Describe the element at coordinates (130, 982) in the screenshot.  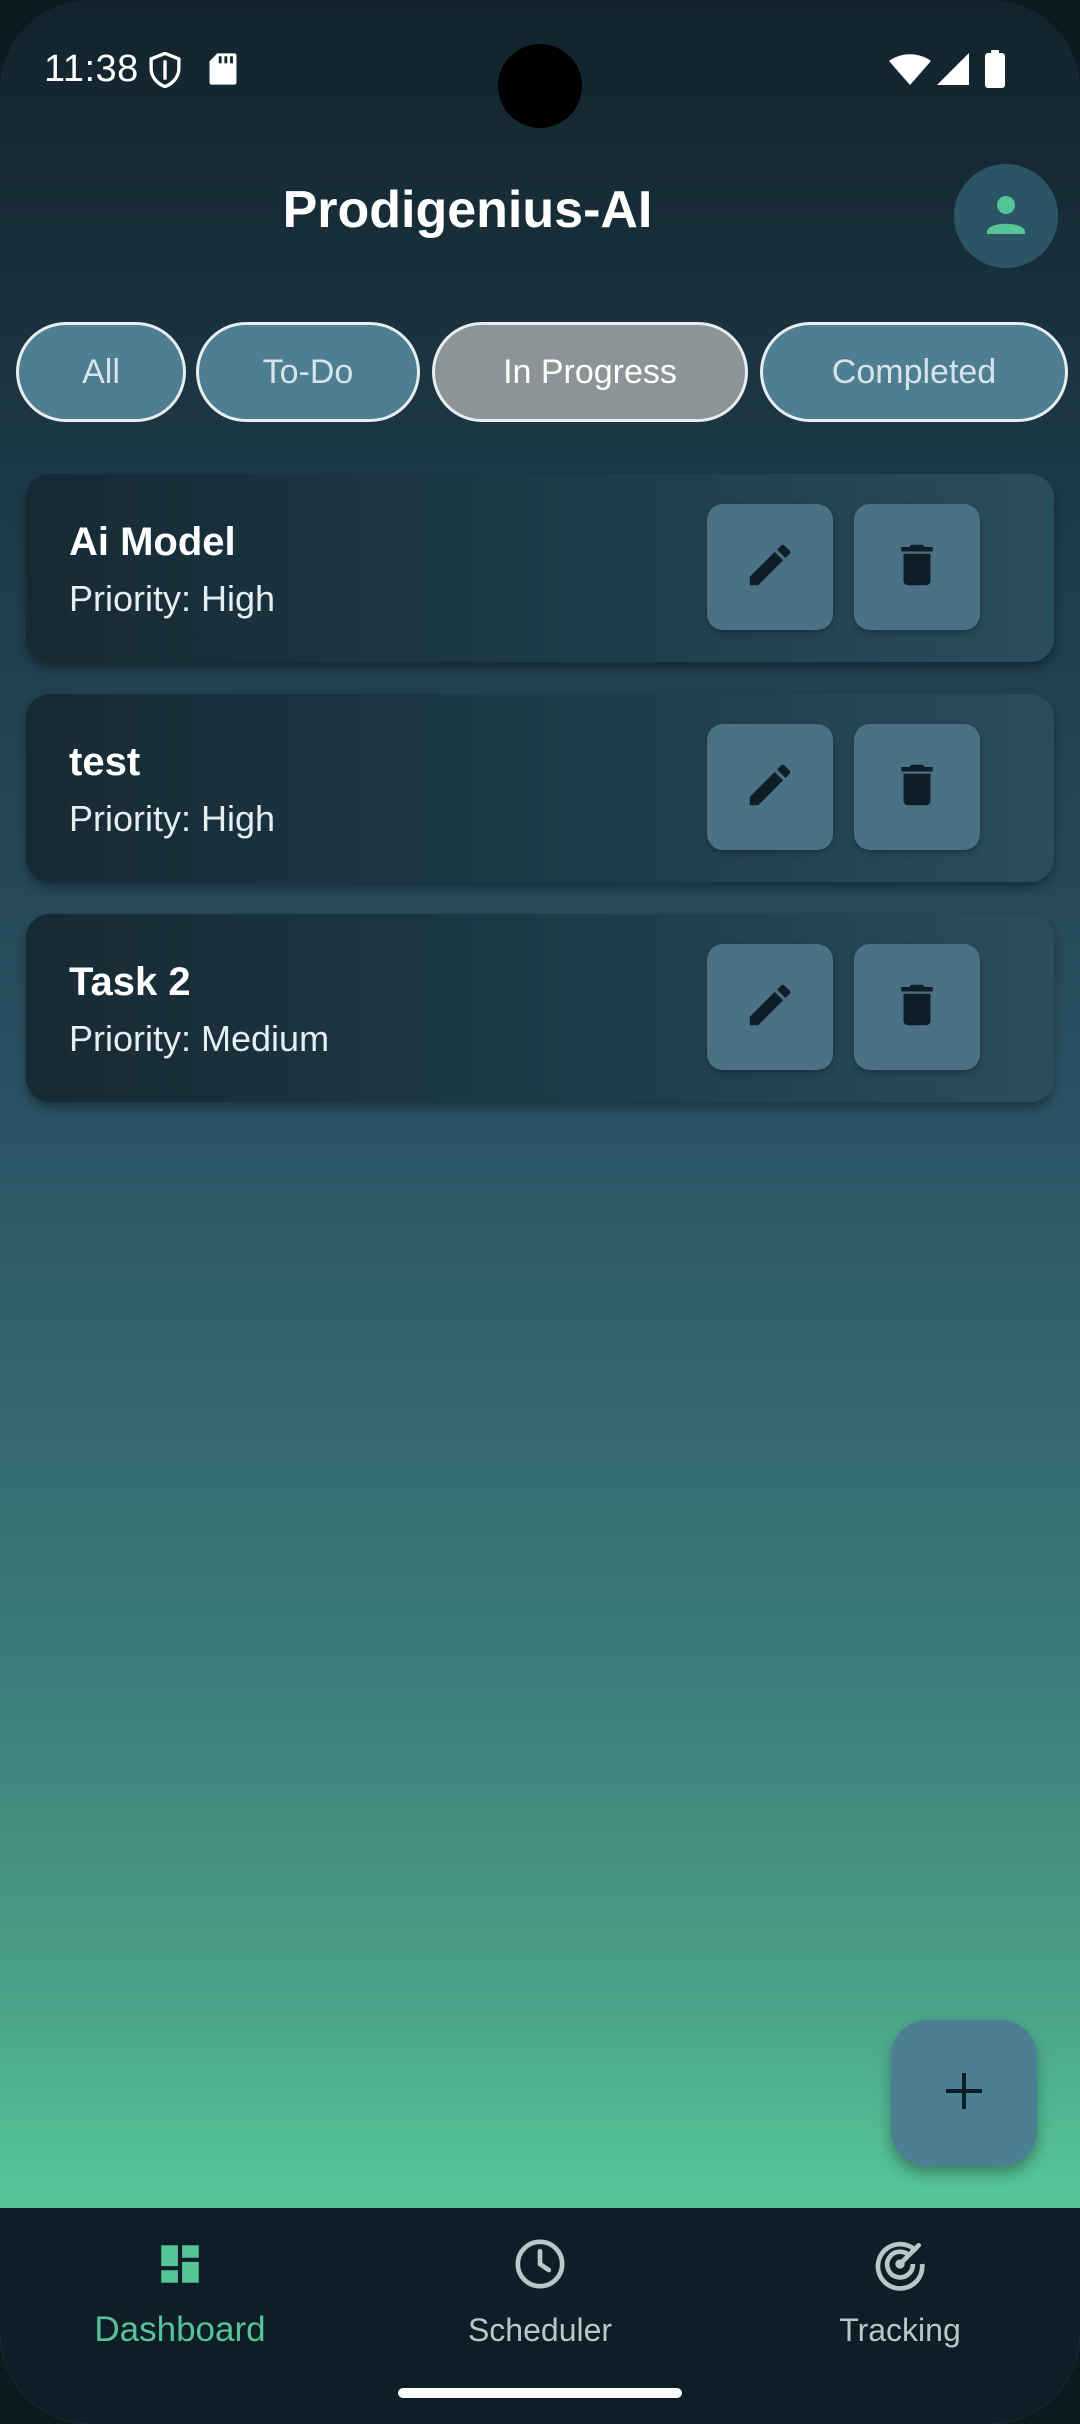
I see `task-title: Task 2` at that location.